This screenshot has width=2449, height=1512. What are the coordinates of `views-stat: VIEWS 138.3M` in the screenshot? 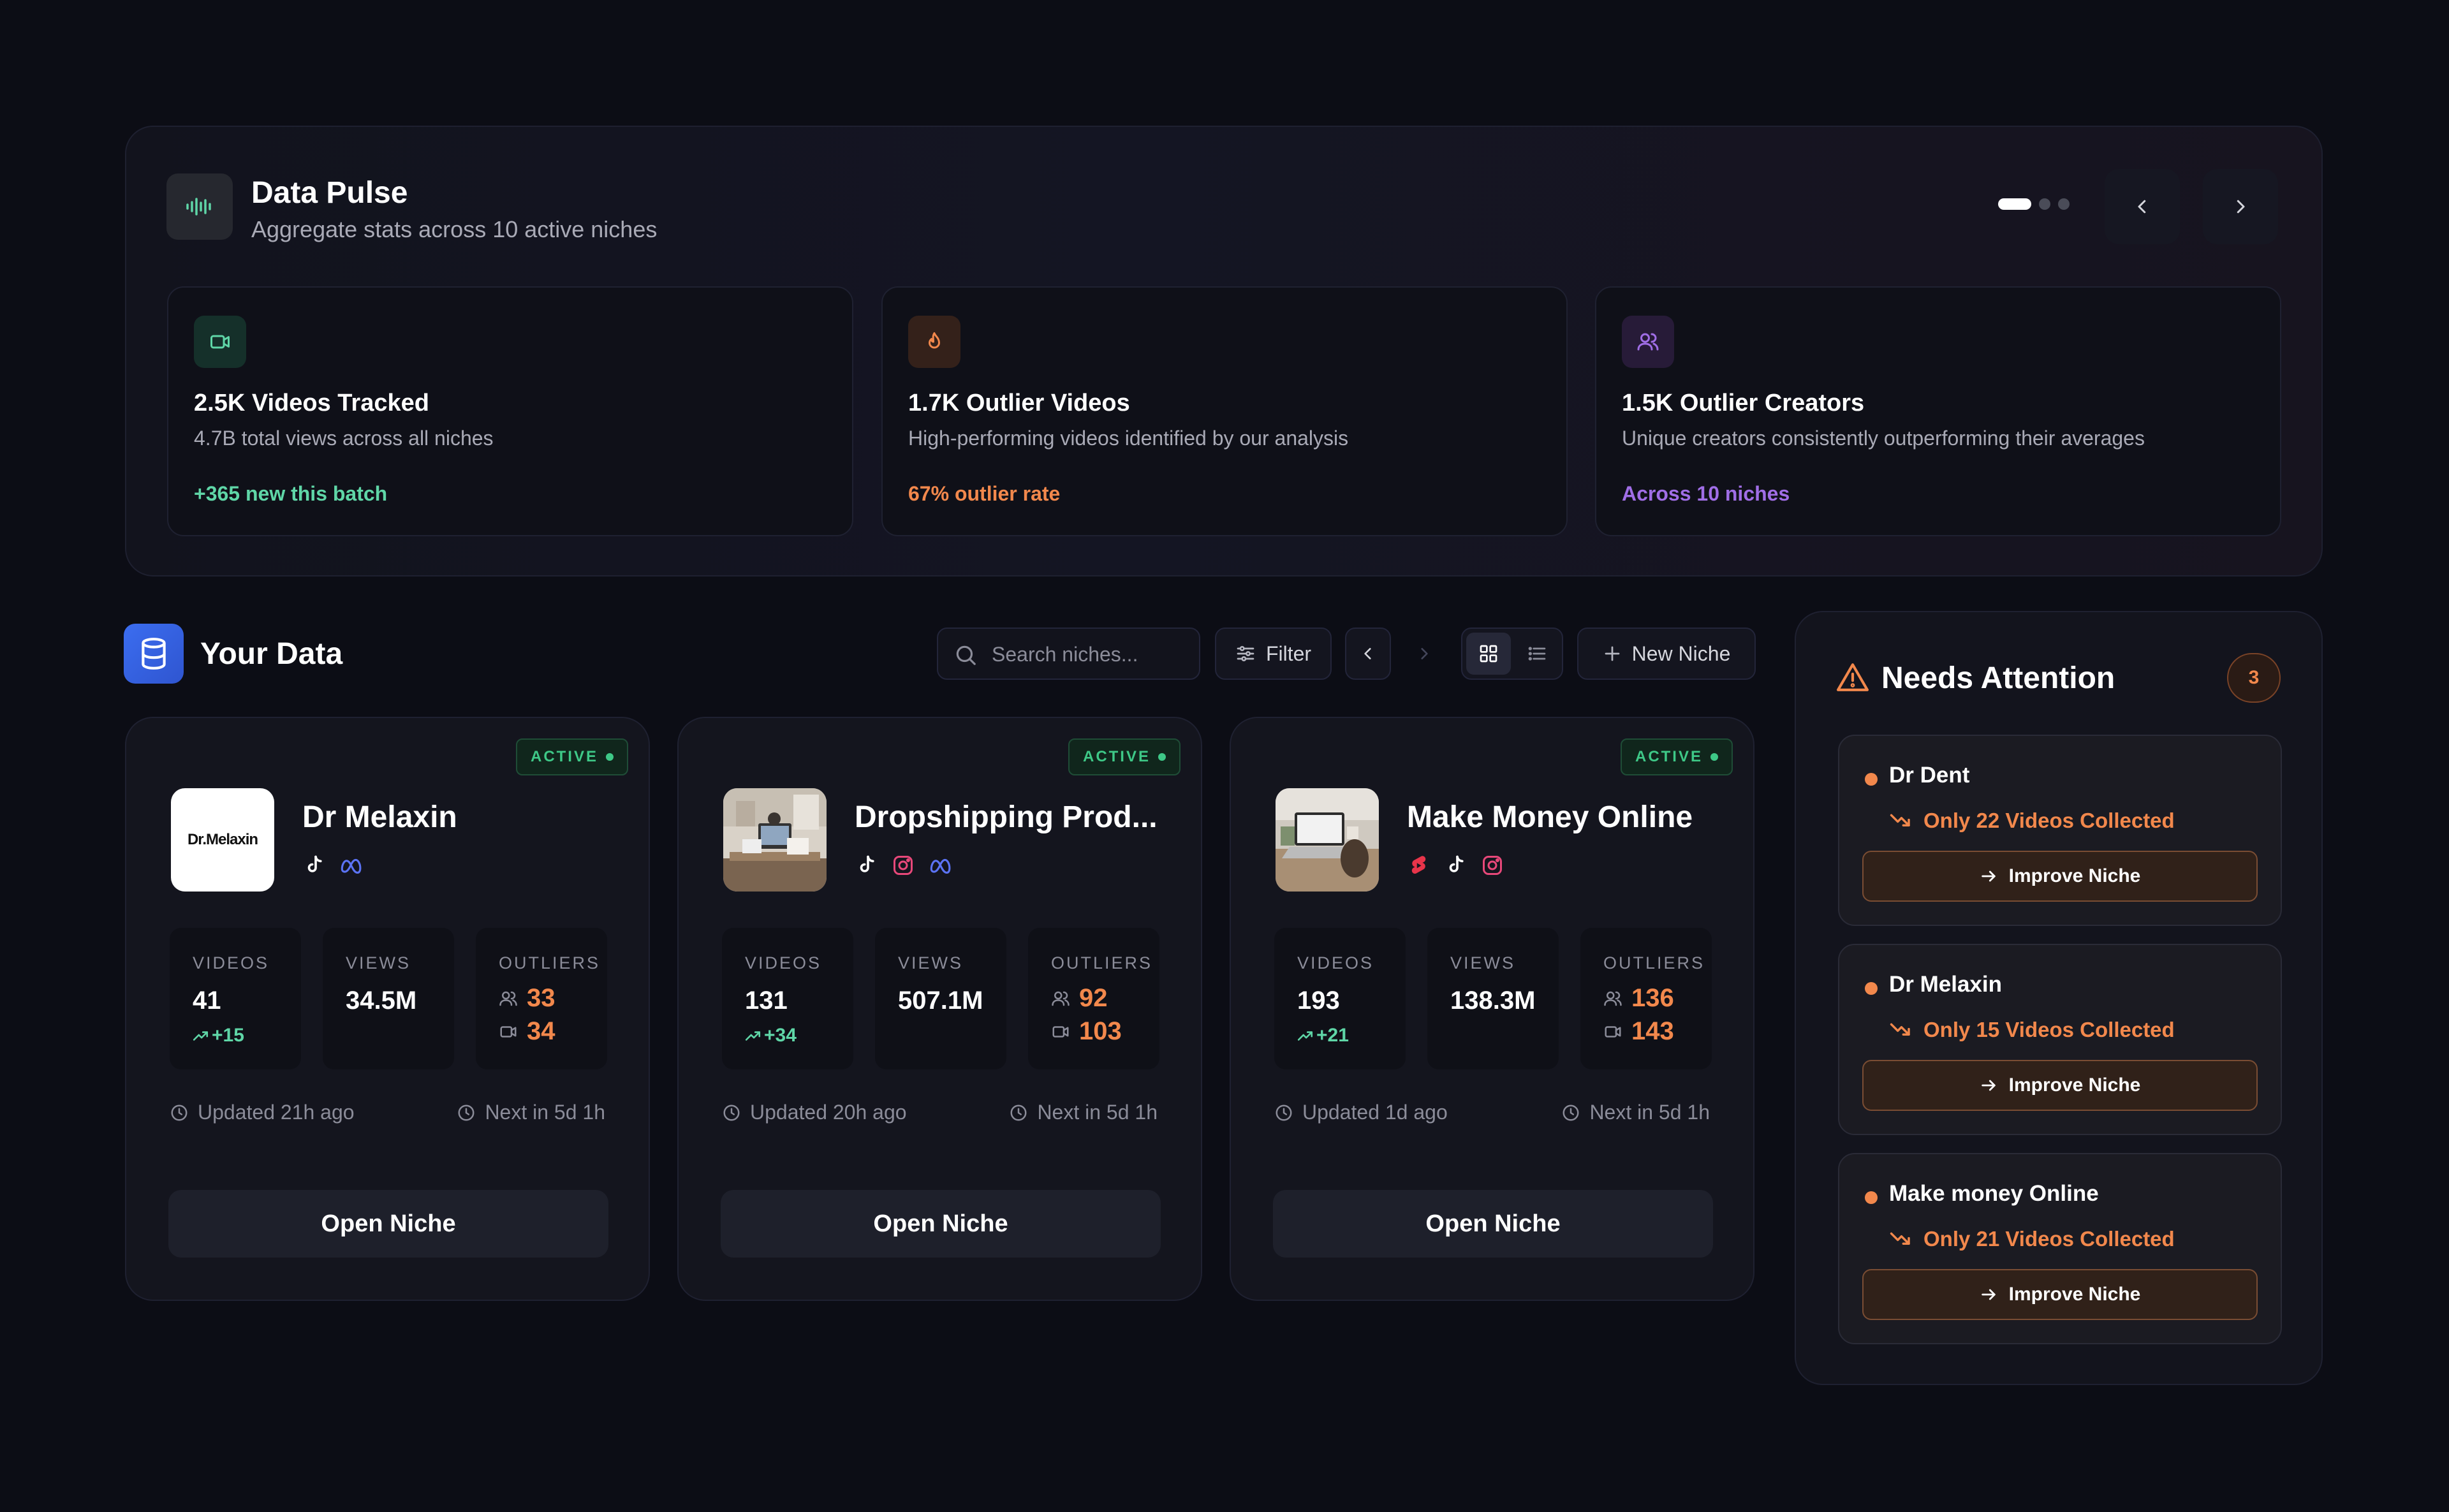 It's located at (1493, 998).